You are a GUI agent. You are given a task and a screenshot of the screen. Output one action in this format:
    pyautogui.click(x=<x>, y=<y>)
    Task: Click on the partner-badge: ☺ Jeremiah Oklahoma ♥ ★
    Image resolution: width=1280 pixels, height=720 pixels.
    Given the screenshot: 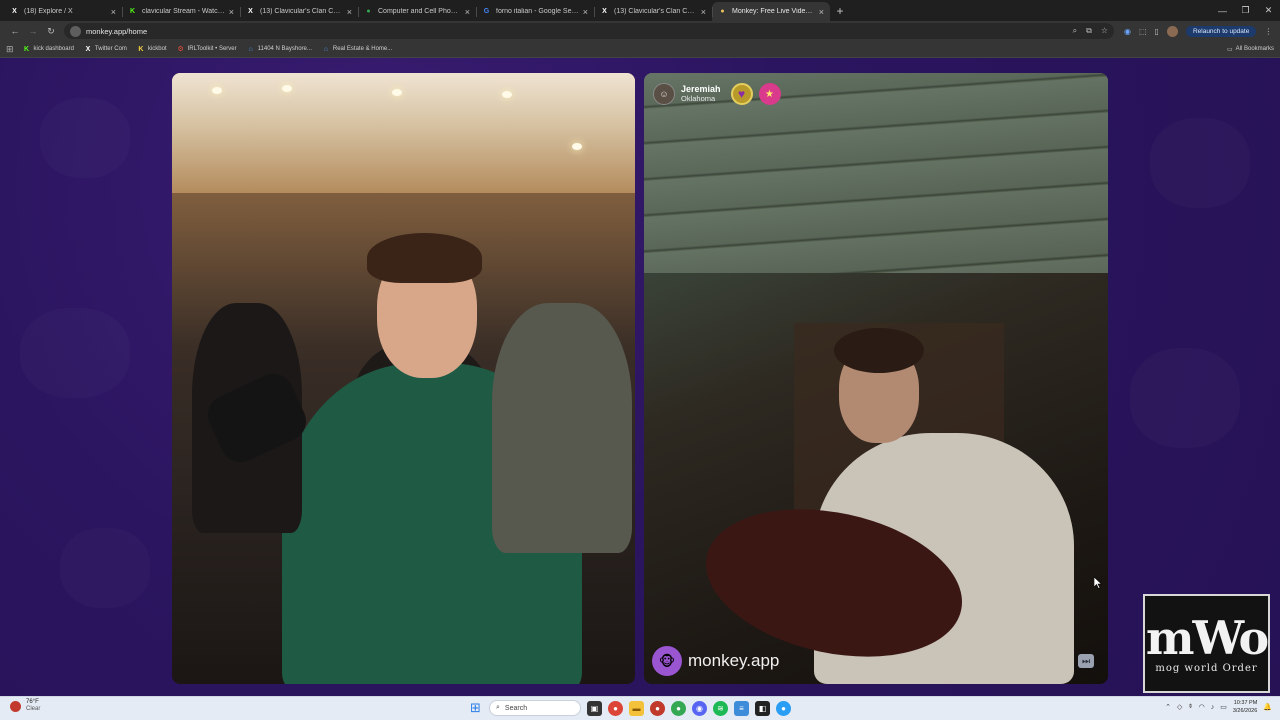 What is the action you would take?
    pyautogui.click(x=717, y=94)
    